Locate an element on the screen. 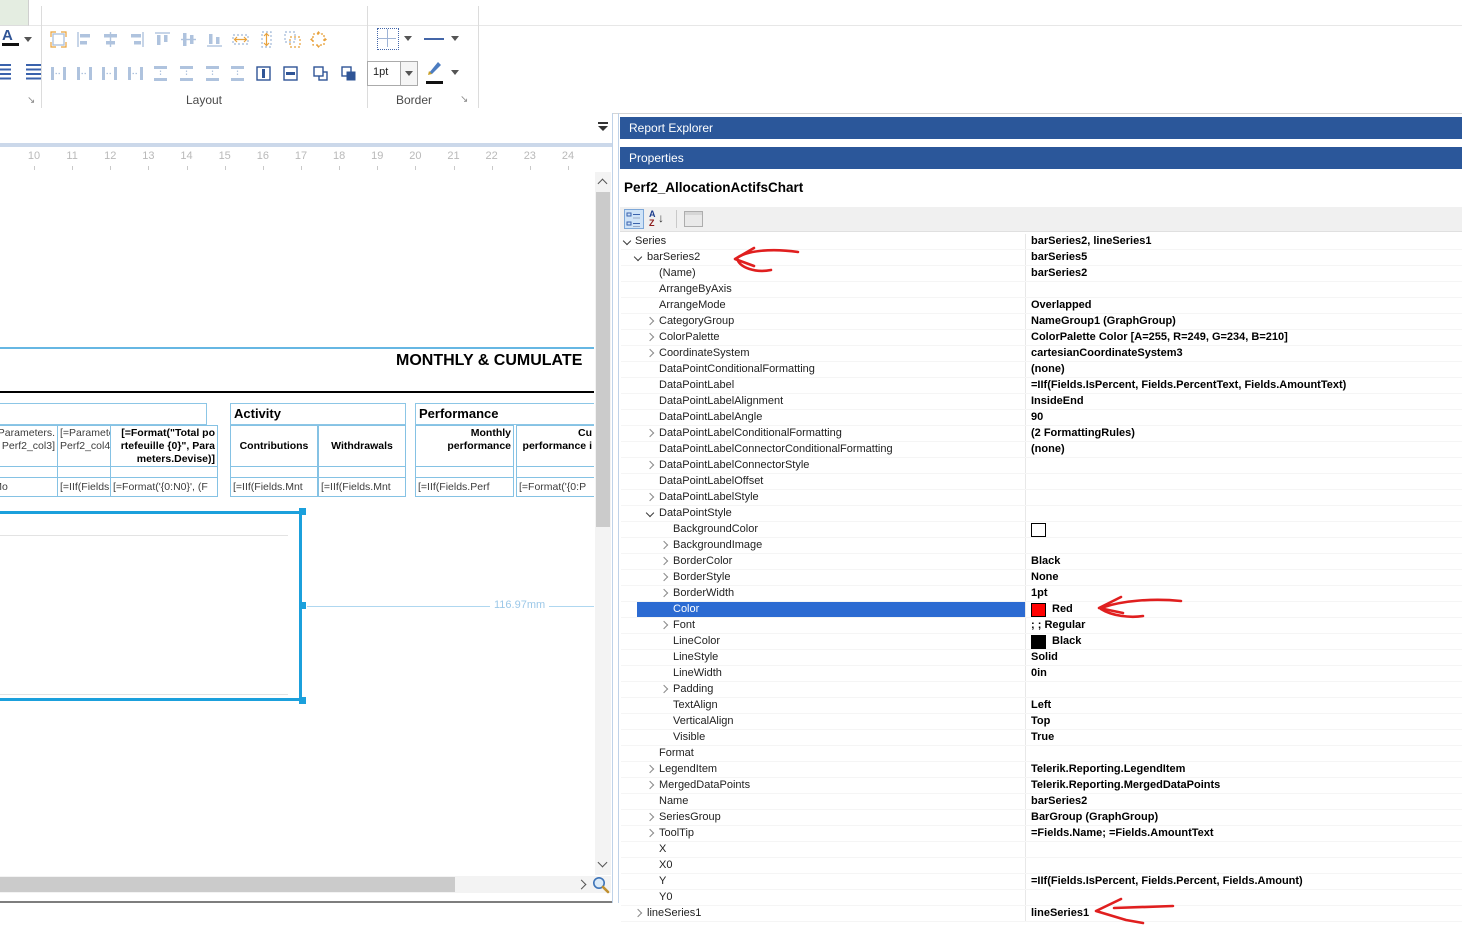 This screenshot has width=1462, height=925. make-same-height-icon is located at coordinates (267, 40).